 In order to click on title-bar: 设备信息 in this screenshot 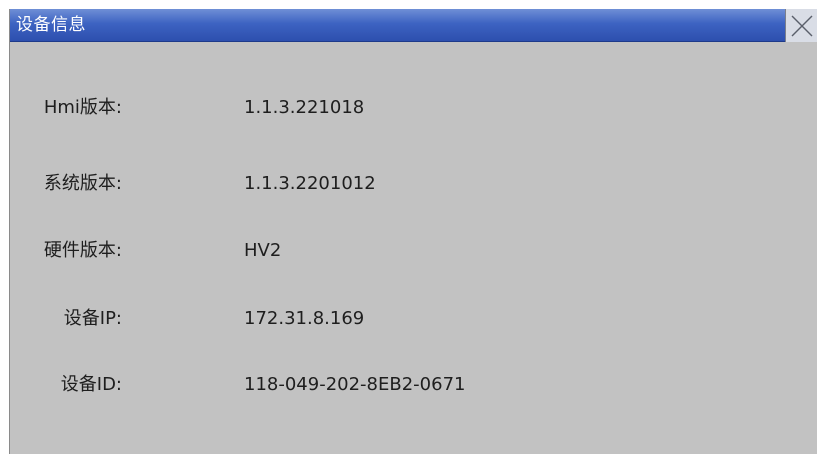, I will do `click(413, 25)`.